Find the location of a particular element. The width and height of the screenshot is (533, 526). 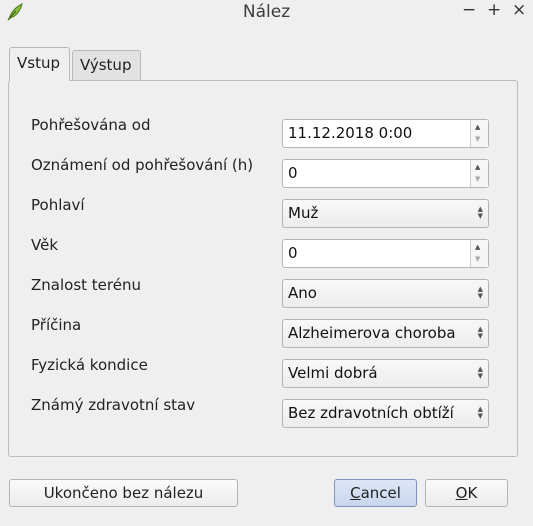

physical-condition-select: Velmi dobrá ▲ ▼ is located at coordinates (385, 373).